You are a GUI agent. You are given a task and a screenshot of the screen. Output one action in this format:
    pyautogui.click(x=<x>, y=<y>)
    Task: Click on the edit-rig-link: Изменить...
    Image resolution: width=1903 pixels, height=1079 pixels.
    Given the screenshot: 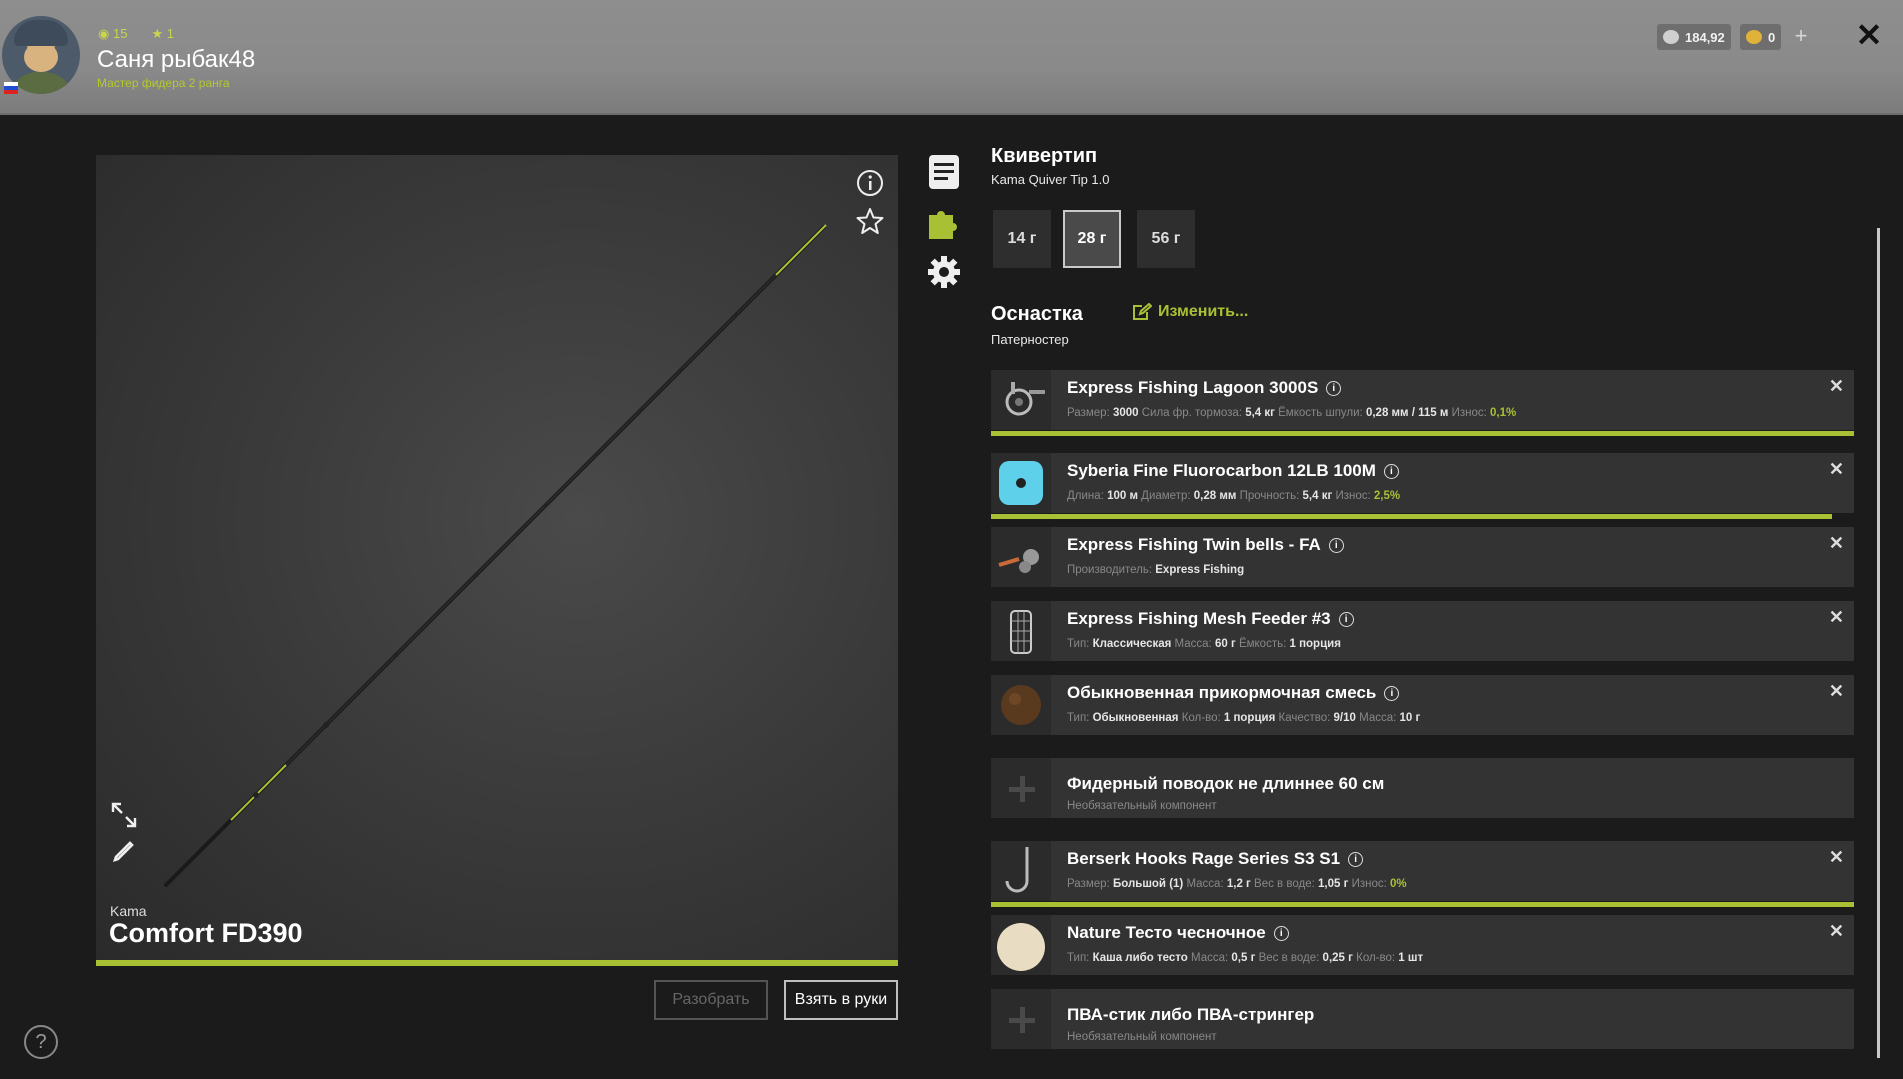 What is the action you would take?
    pyautogui.click(x=1190, y=312)
    